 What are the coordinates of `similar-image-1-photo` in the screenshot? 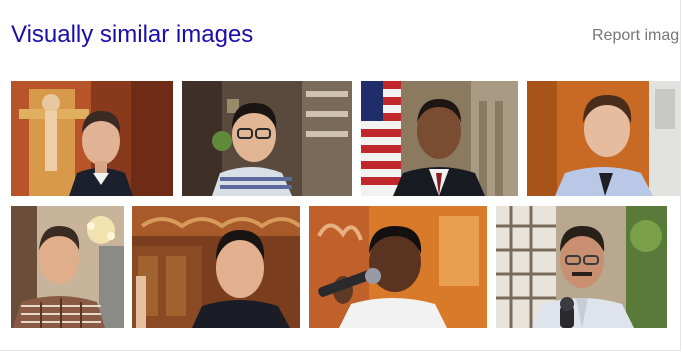 It's located at (92, 138).